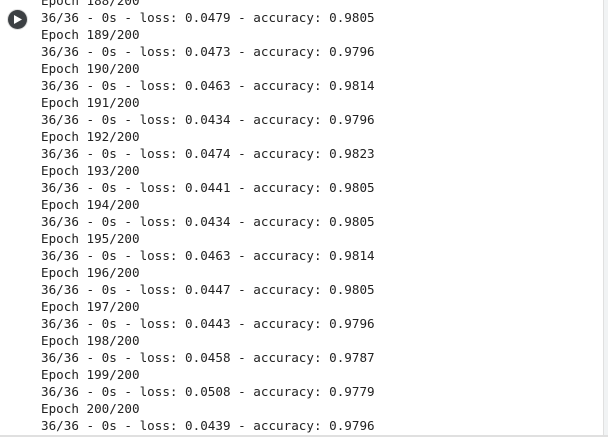 This screenshot has height=437, width=608. I want to click on play-icon, so click(18, 19).